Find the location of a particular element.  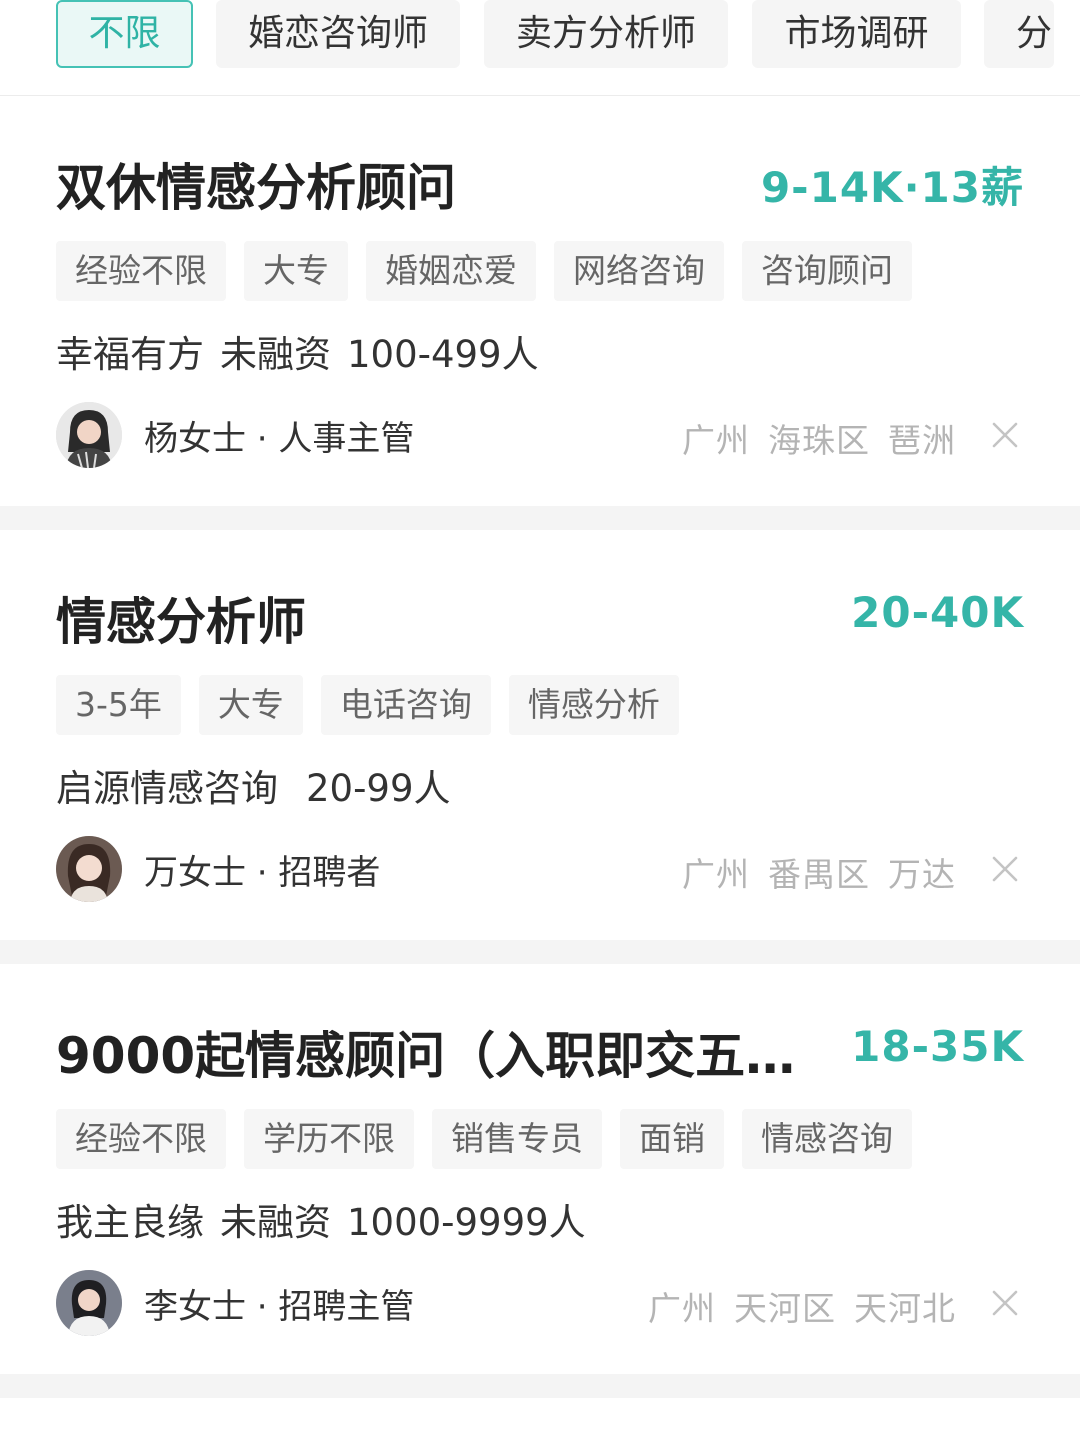

location-district: 海珠区 is located at coordinates (819, 440).